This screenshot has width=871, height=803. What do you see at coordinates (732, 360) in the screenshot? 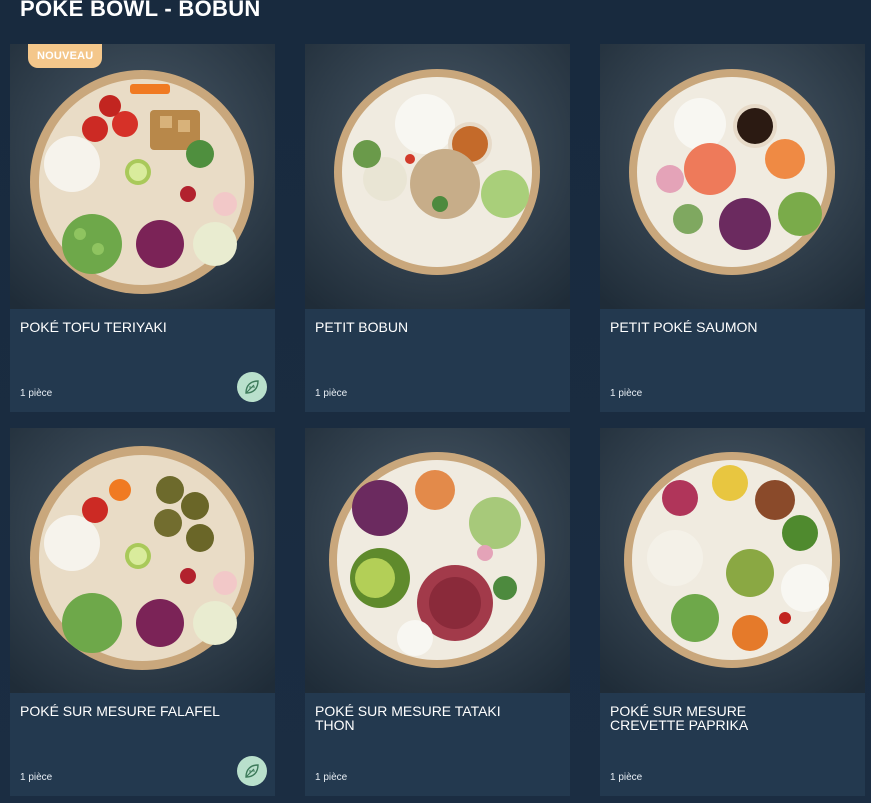
I see `product-info: PETIT POKÉ SAUMON 1 pièce` at bounding box center [732, 360].